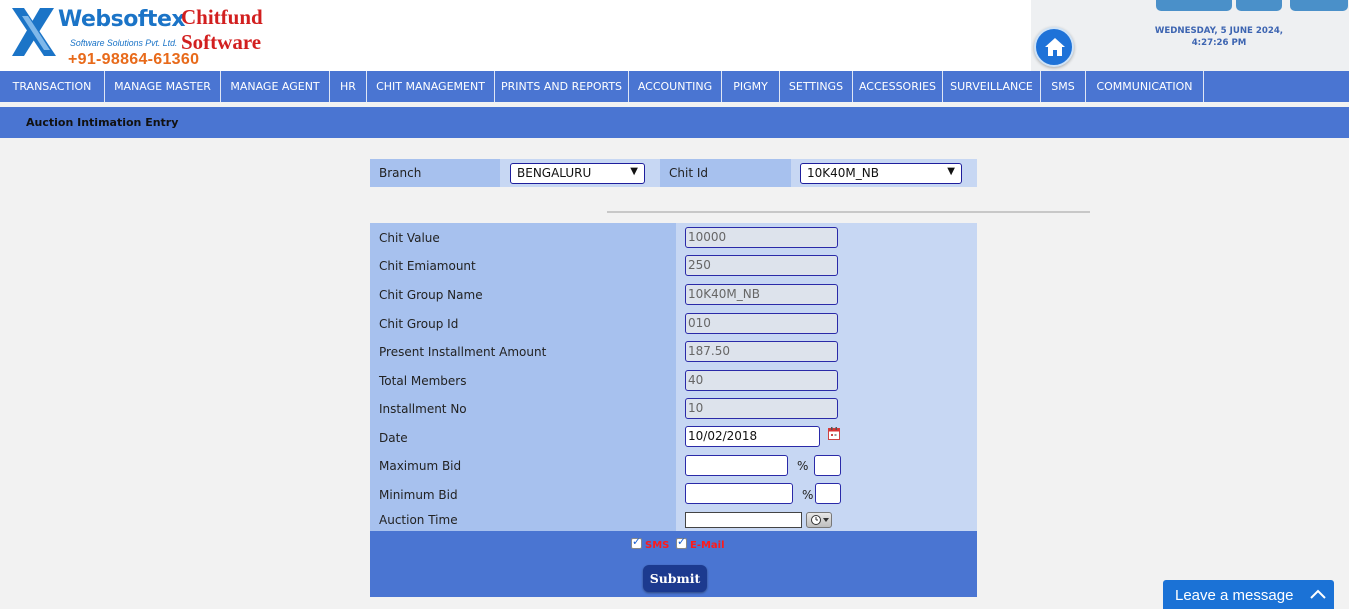 This screenshot has width=1349, height=609. What do you see at coordinates (688, 173) in the screenshot?
I see `chit-id-label: Chit Id` at bounding box center [688, 173].